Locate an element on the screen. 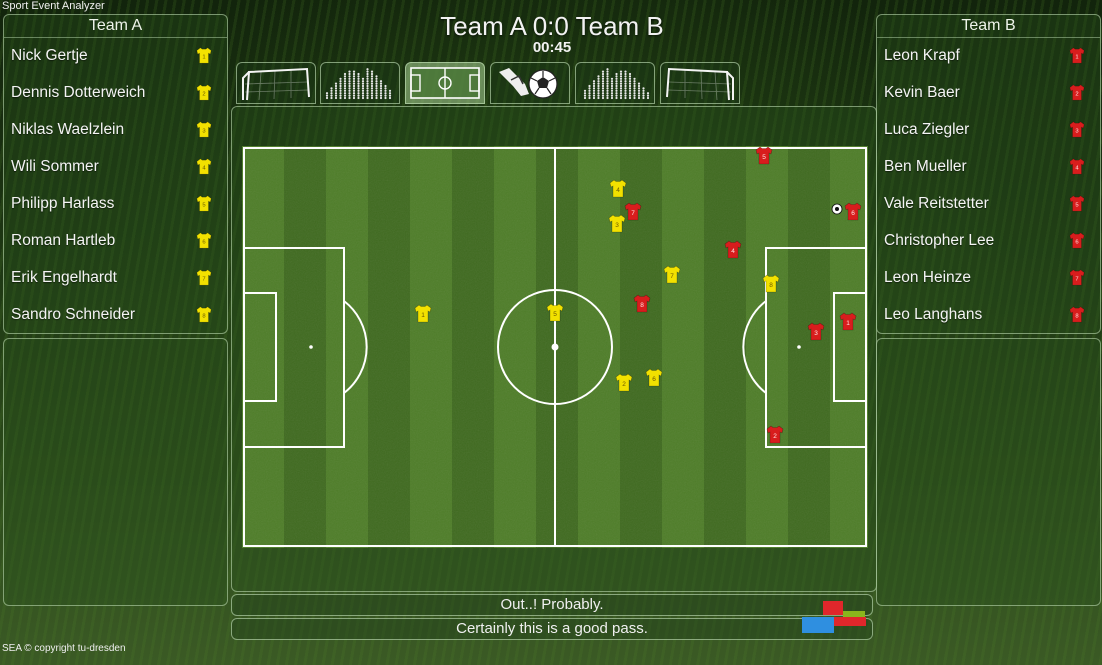  team-b-player-row: Leon Heinze 7 is located at coordinates (988, 278).